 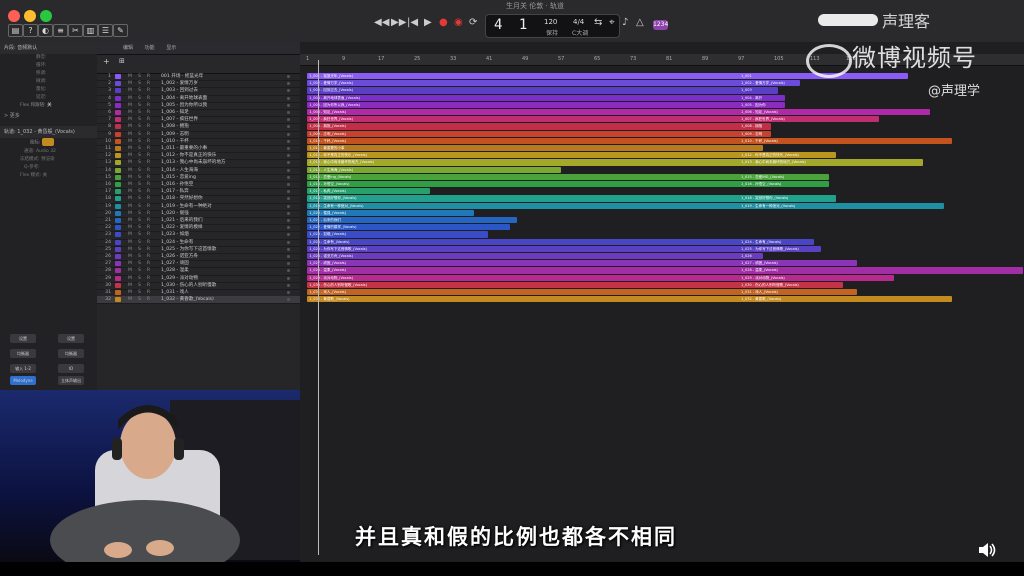 I want to click on solo-icon: ♪, so click(x=625, y=22).